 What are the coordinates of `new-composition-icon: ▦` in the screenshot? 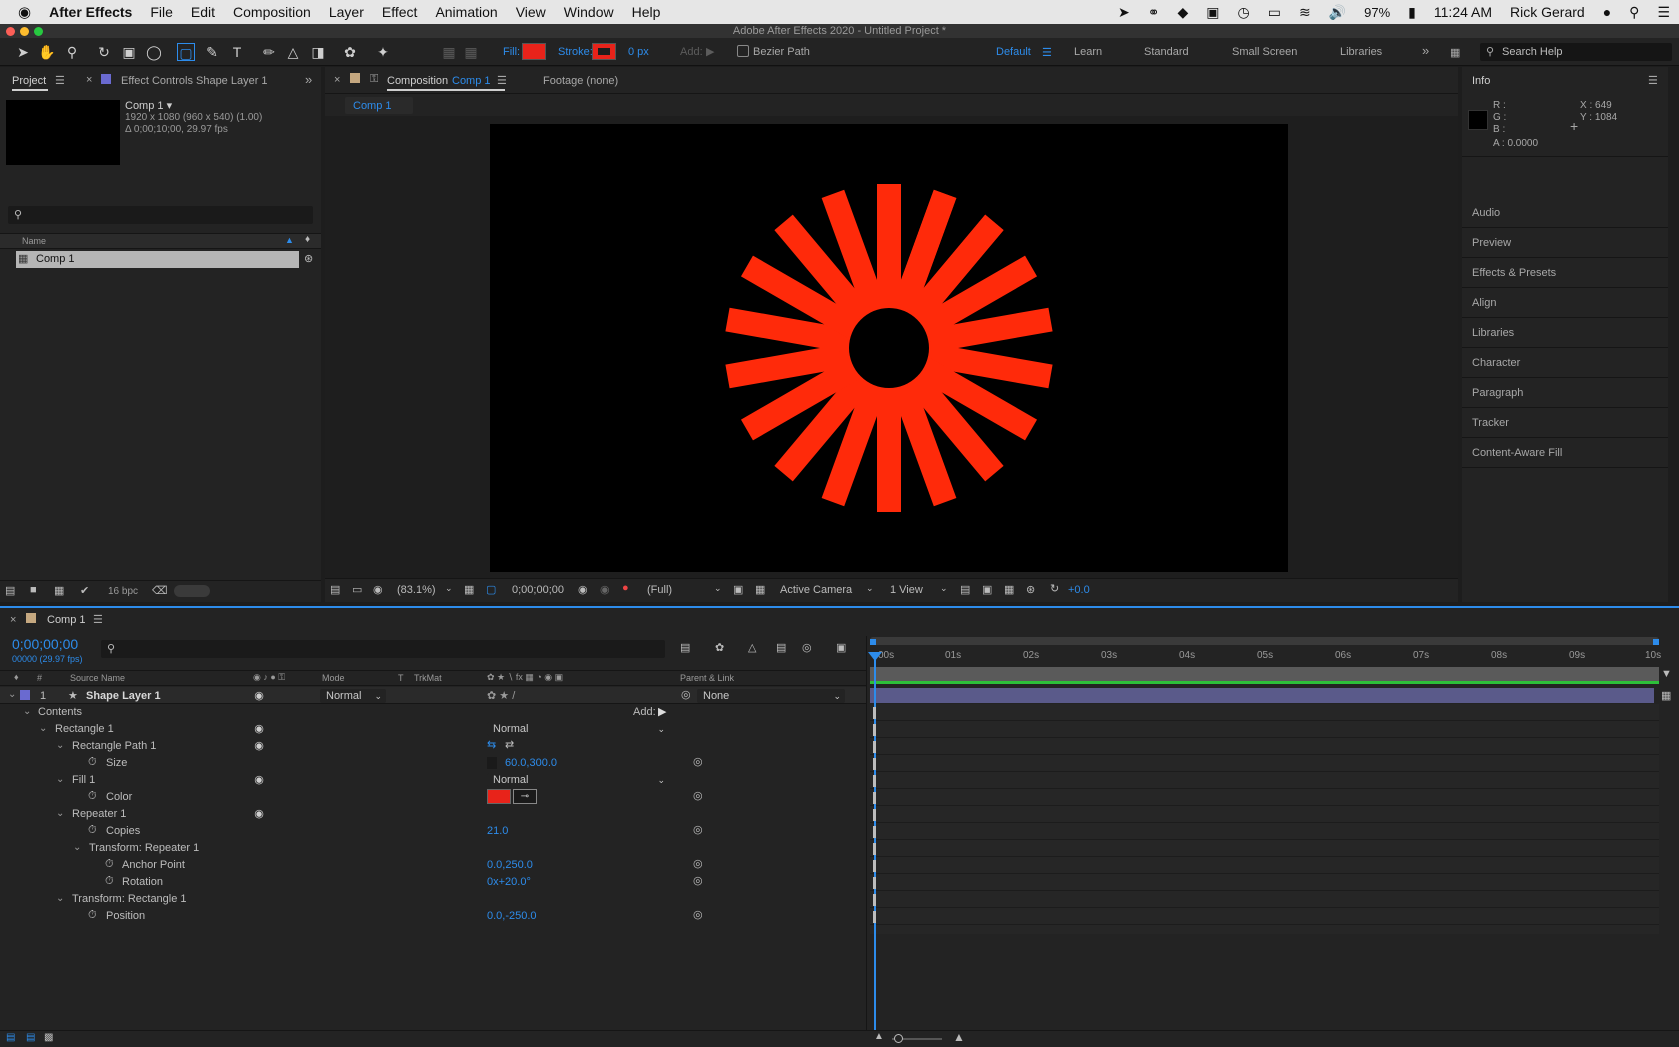 It's located at (59, 590).